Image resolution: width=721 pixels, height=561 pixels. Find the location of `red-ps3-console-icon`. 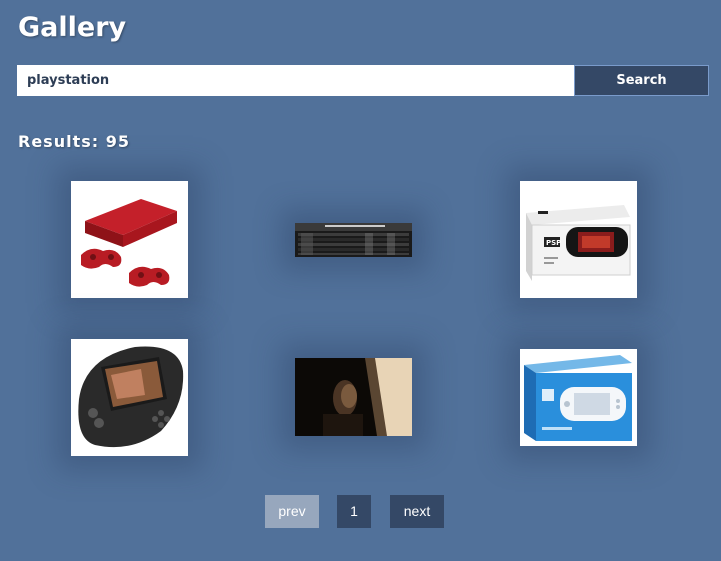

red-ps3-console-icon is located at coordinates (129, 239).